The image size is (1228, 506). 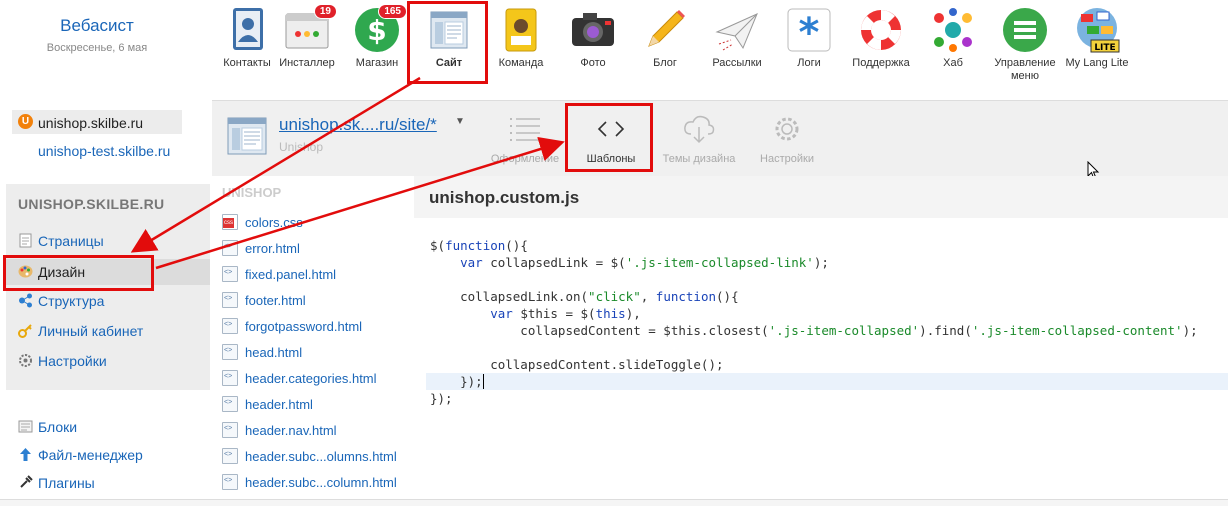 I want to click on arrow-site-to-design, so click(x=275, y=164).